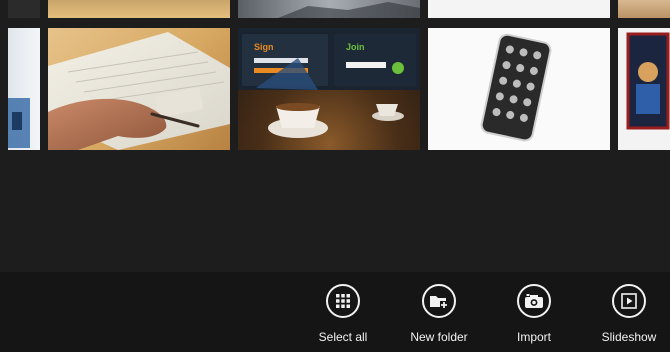  What do you see at coordinates (533, 337) in the screenshot?
I see `import-label: Import` at bounding box center [533, 337].